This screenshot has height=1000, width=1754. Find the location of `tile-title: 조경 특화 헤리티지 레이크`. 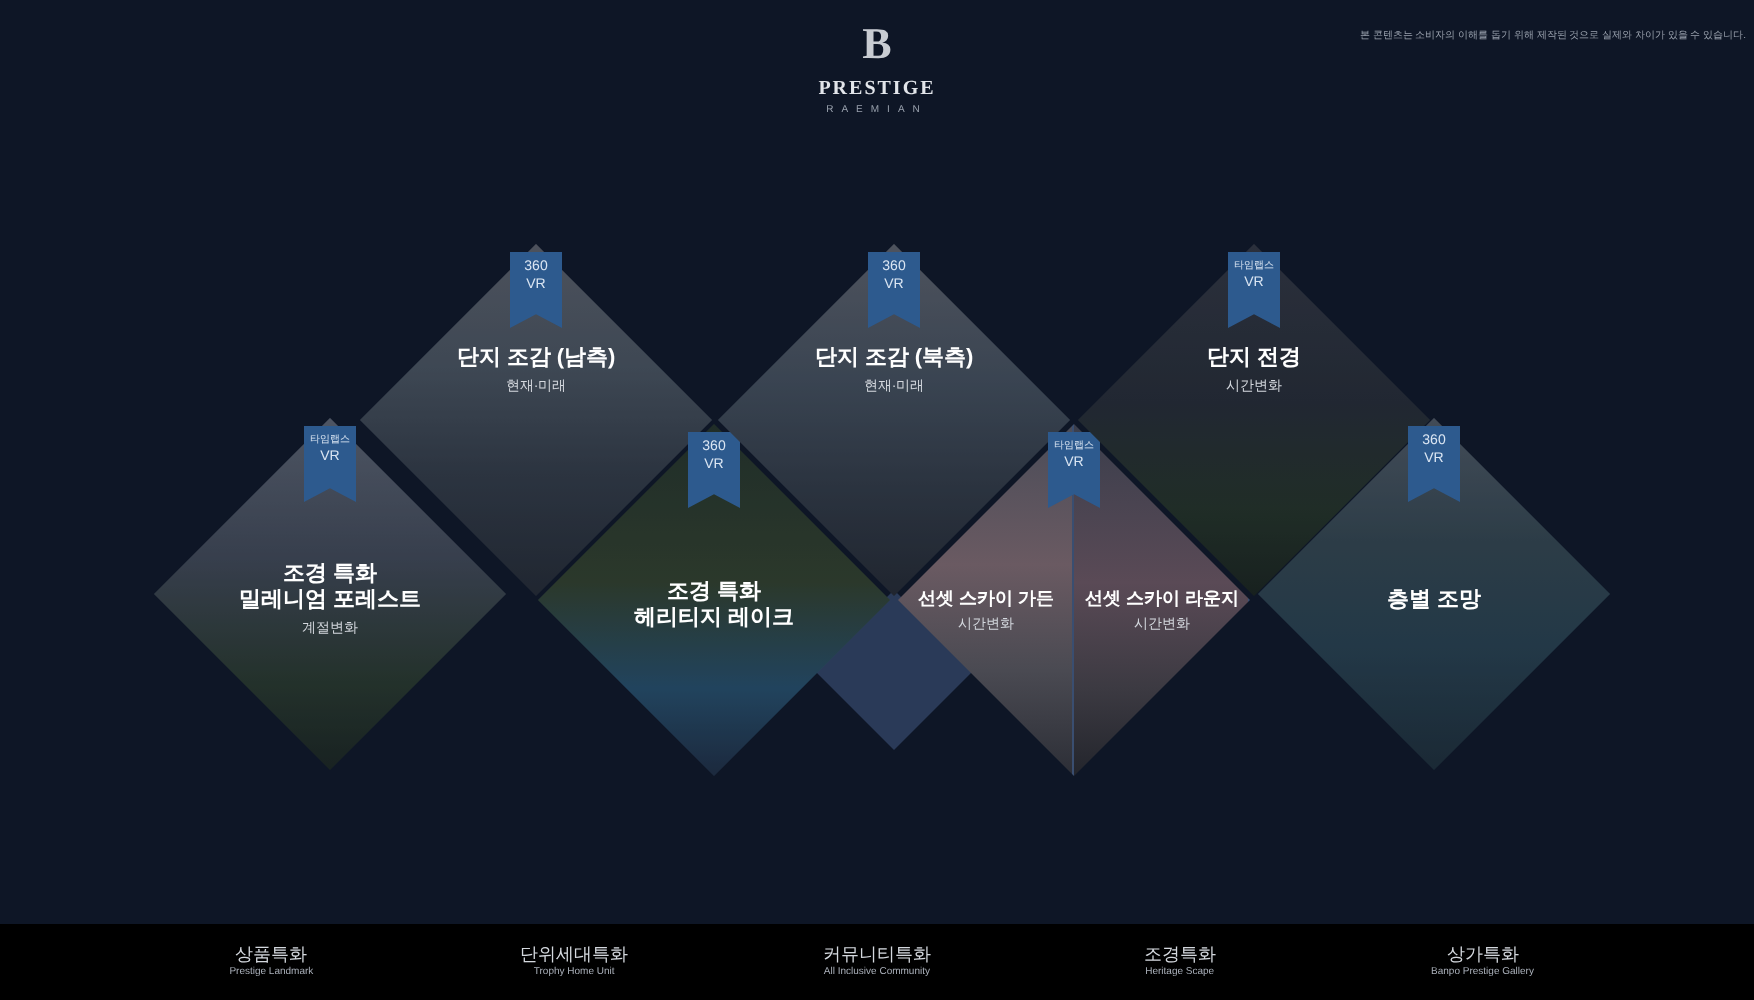

tile-title: 조경 특화 헤리티지 레이크 is located at coordinates (714, 606).